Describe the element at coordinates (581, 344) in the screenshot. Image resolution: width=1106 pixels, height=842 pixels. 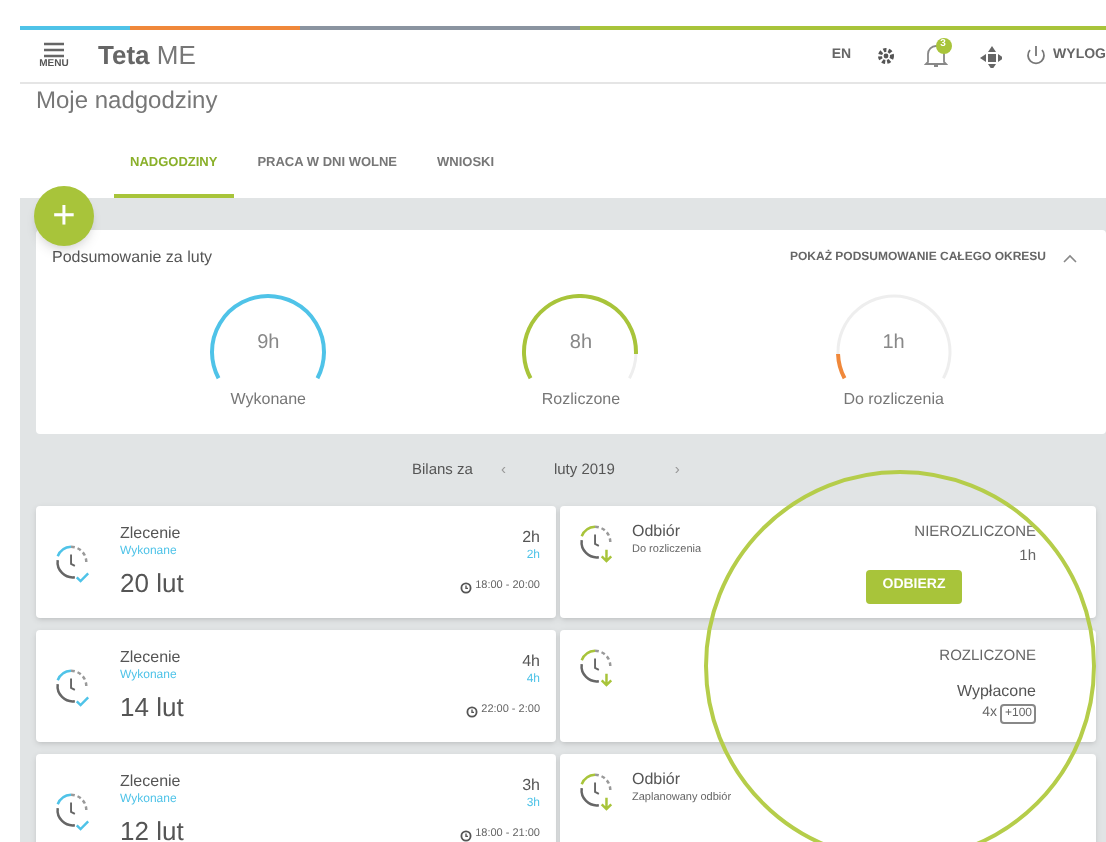
I see `gauge-value: 8h` at that location.